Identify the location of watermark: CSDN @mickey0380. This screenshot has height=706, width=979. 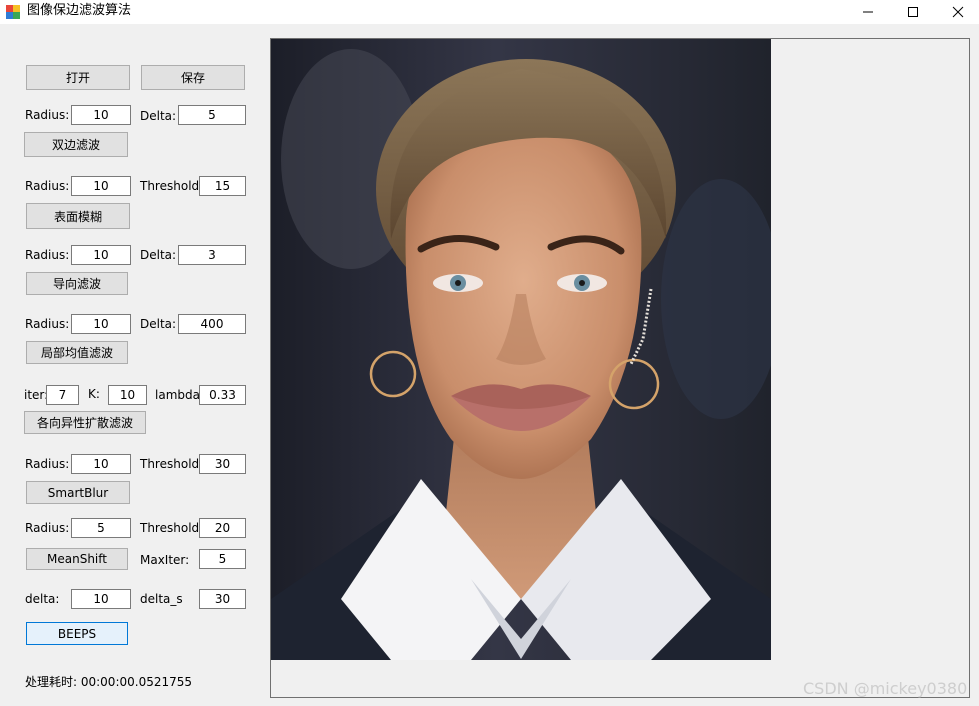
(885, 688).